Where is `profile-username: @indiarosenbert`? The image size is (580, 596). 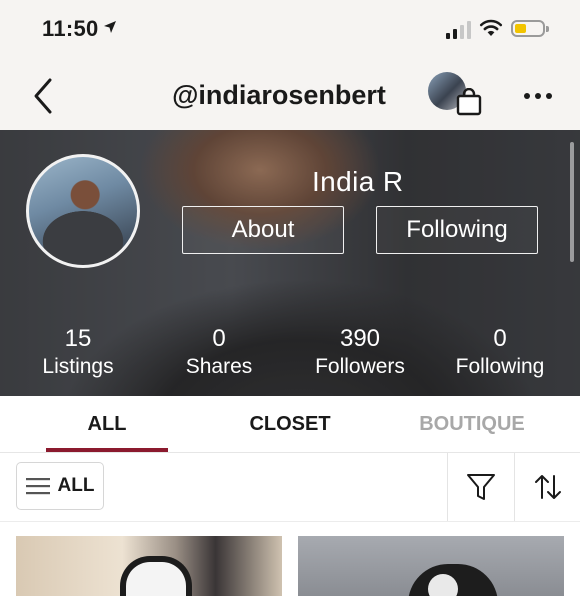 profile-username: @indiarosenbert is located at coordinates (279, 95).